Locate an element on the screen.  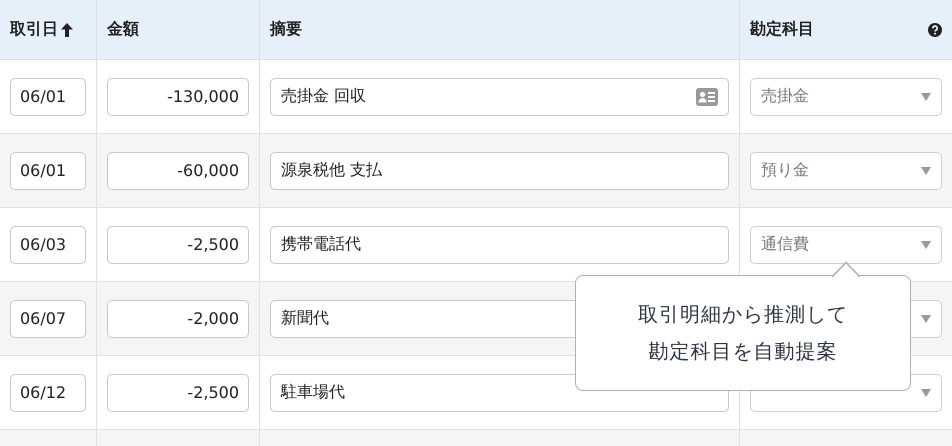
summary-field: 売掛金 回収 is located at coordinates (499, 97).